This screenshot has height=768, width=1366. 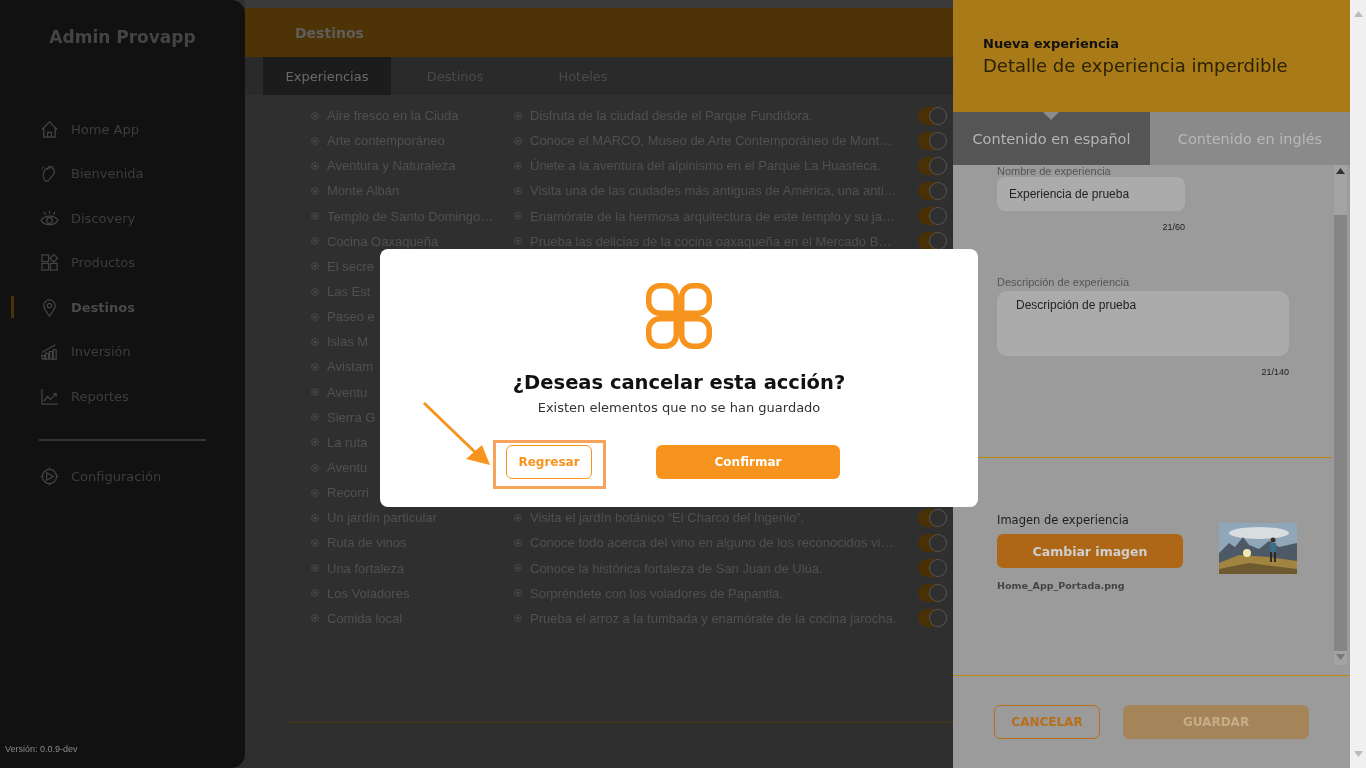 I want to click on field-label: Imagen de experiencia, so click(x=1063, y=520).